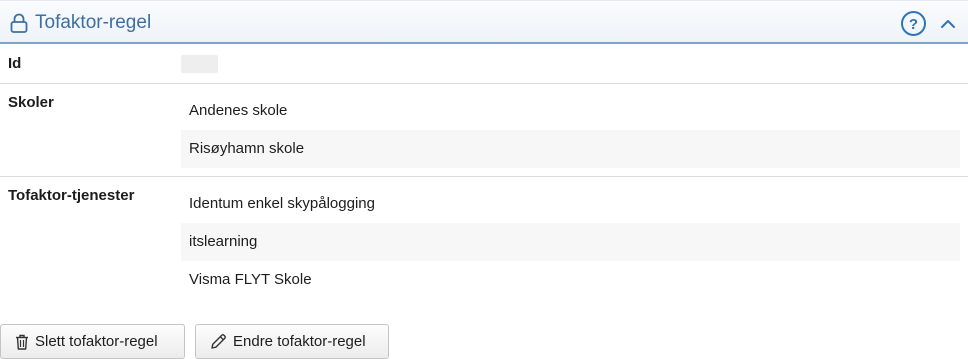  Describe the element at coordinates (19, 23) in the screenshot. I see `lock-icon` at that location.